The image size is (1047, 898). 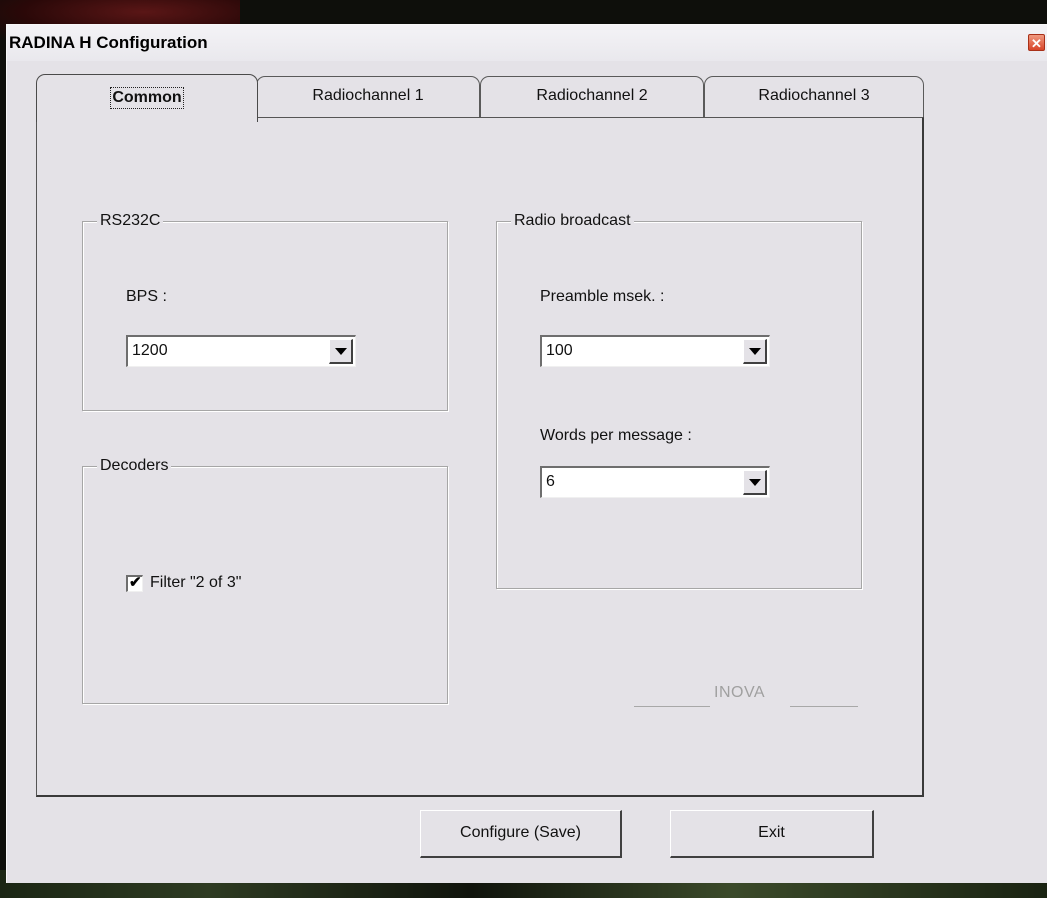 I want to click on bps-dropdown-button, so click(x=341, y=351).